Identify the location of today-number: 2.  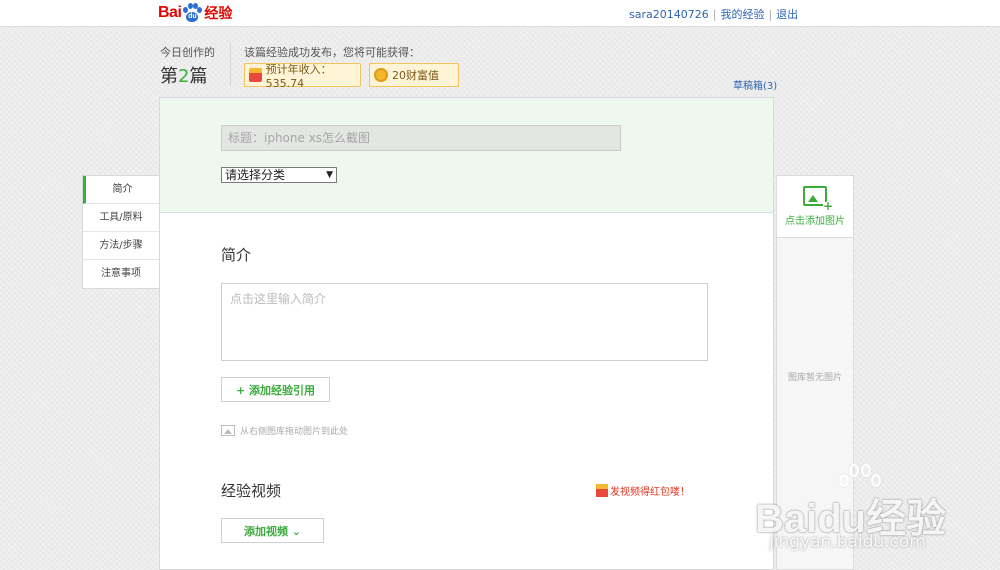
(184, 76).